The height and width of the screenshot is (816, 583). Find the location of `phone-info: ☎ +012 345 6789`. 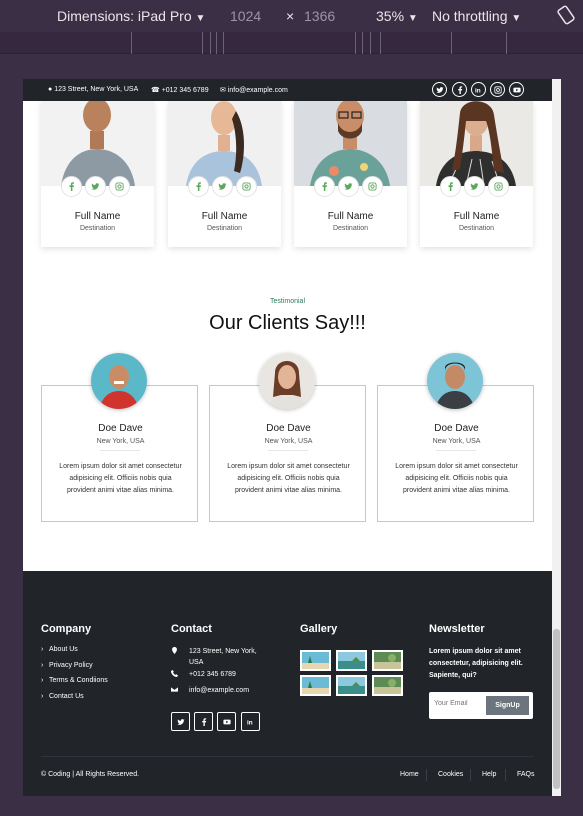

phone-info: ☎ +012 345 6789 is located at coordinates (180, 90).